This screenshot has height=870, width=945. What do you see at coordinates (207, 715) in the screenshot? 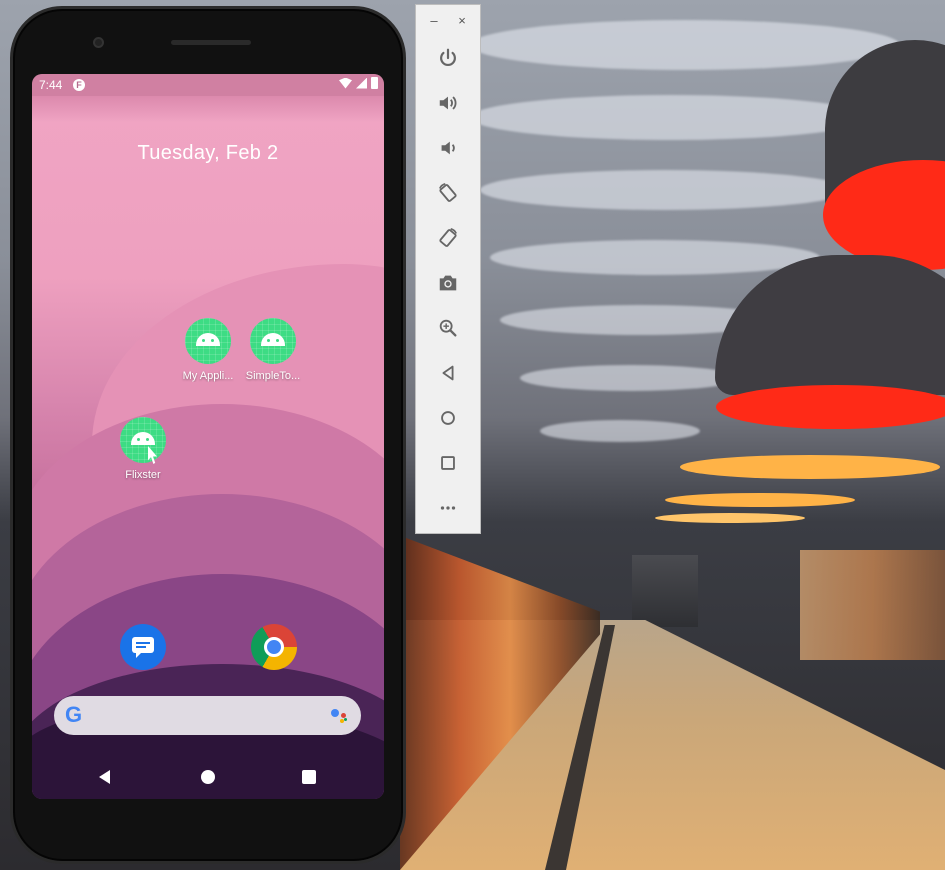
I see `google-search-bar: G` at bounding box center [207, 715].